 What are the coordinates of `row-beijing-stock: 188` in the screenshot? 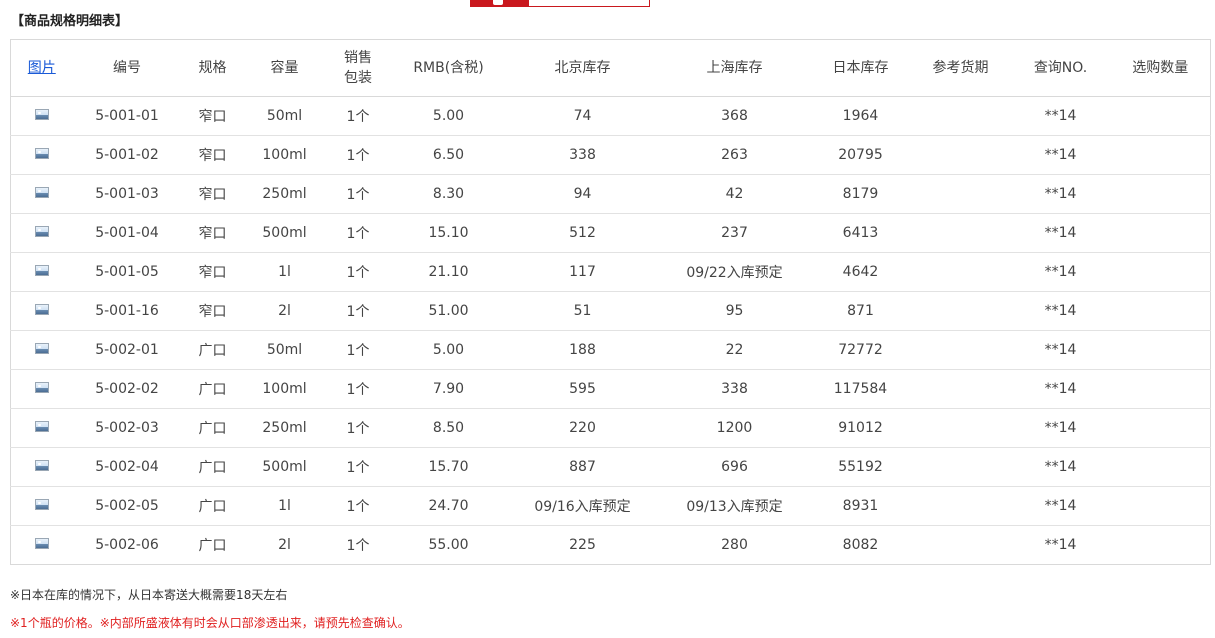 It's located at (582, 350).